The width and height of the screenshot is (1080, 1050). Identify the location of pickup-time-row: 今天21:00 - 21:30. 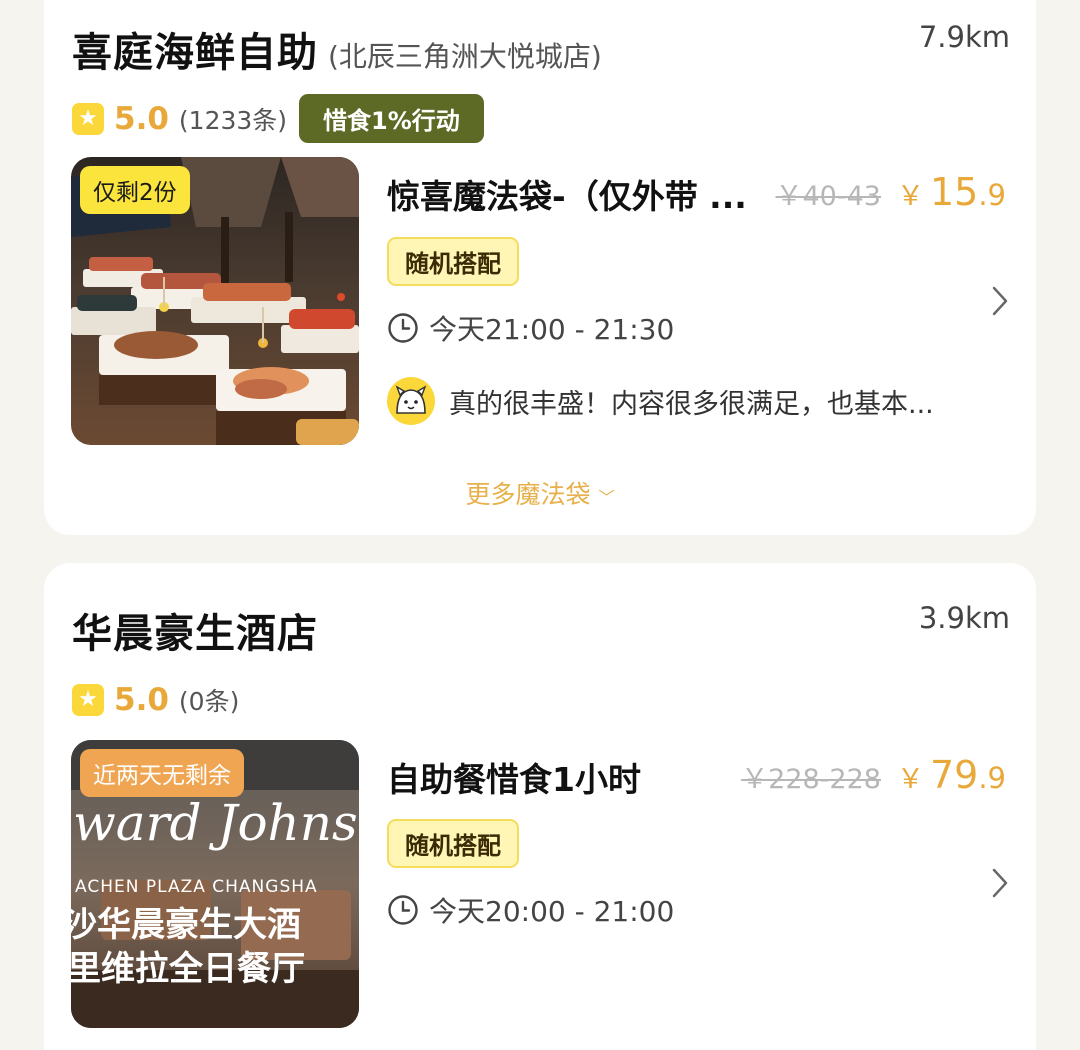
(530, 328).